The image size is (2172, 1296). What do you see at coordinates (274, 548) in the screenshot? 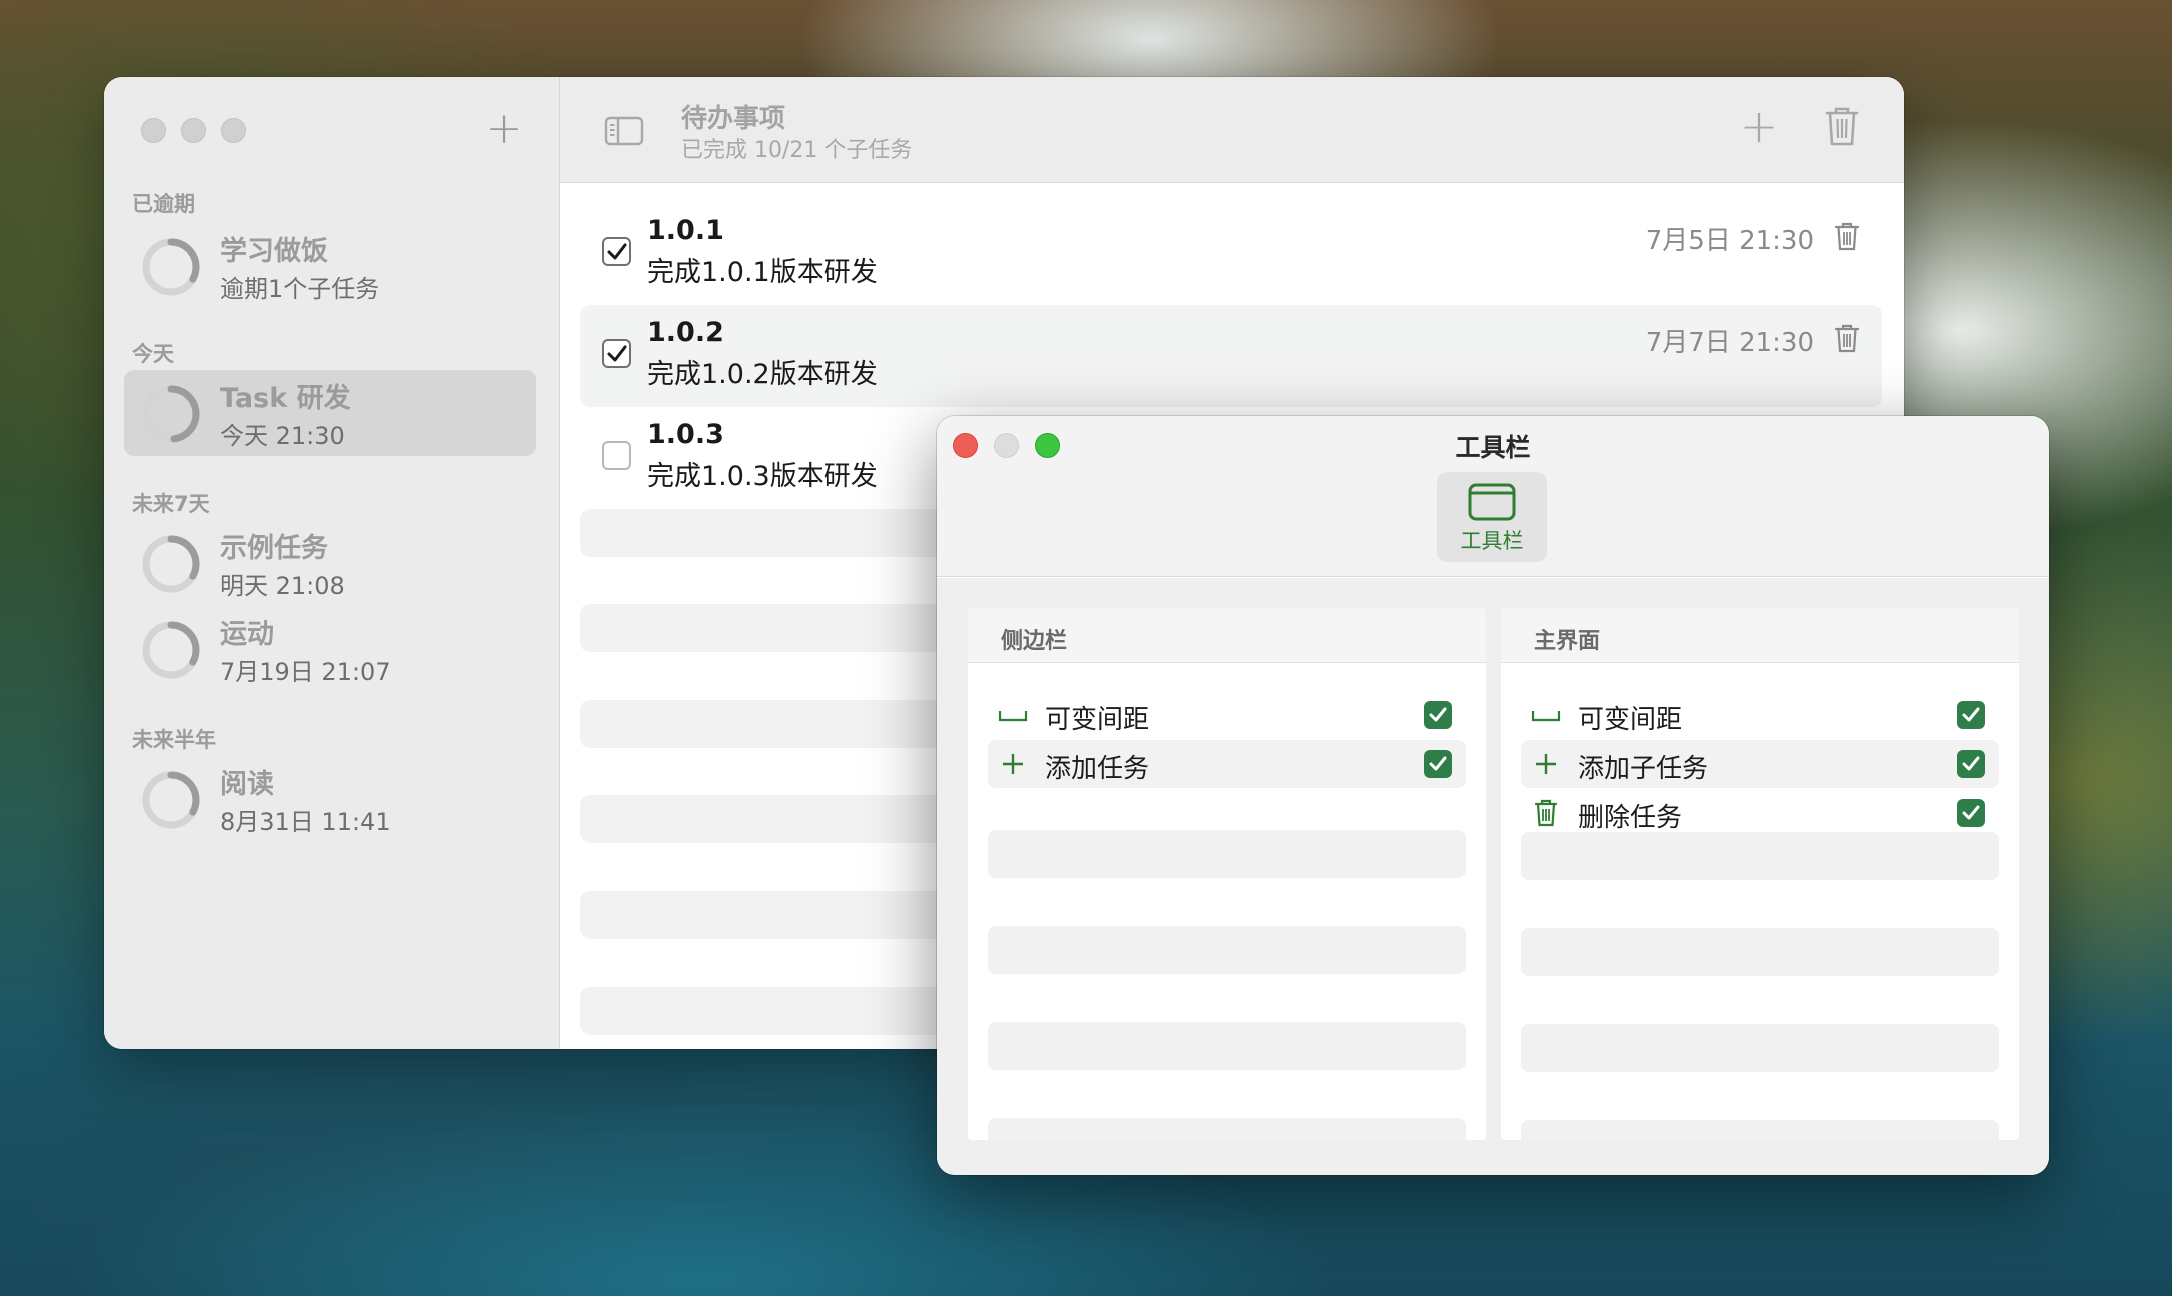
I see `sidebar-item-title: 示例任务` at bounding box center [274, 548].